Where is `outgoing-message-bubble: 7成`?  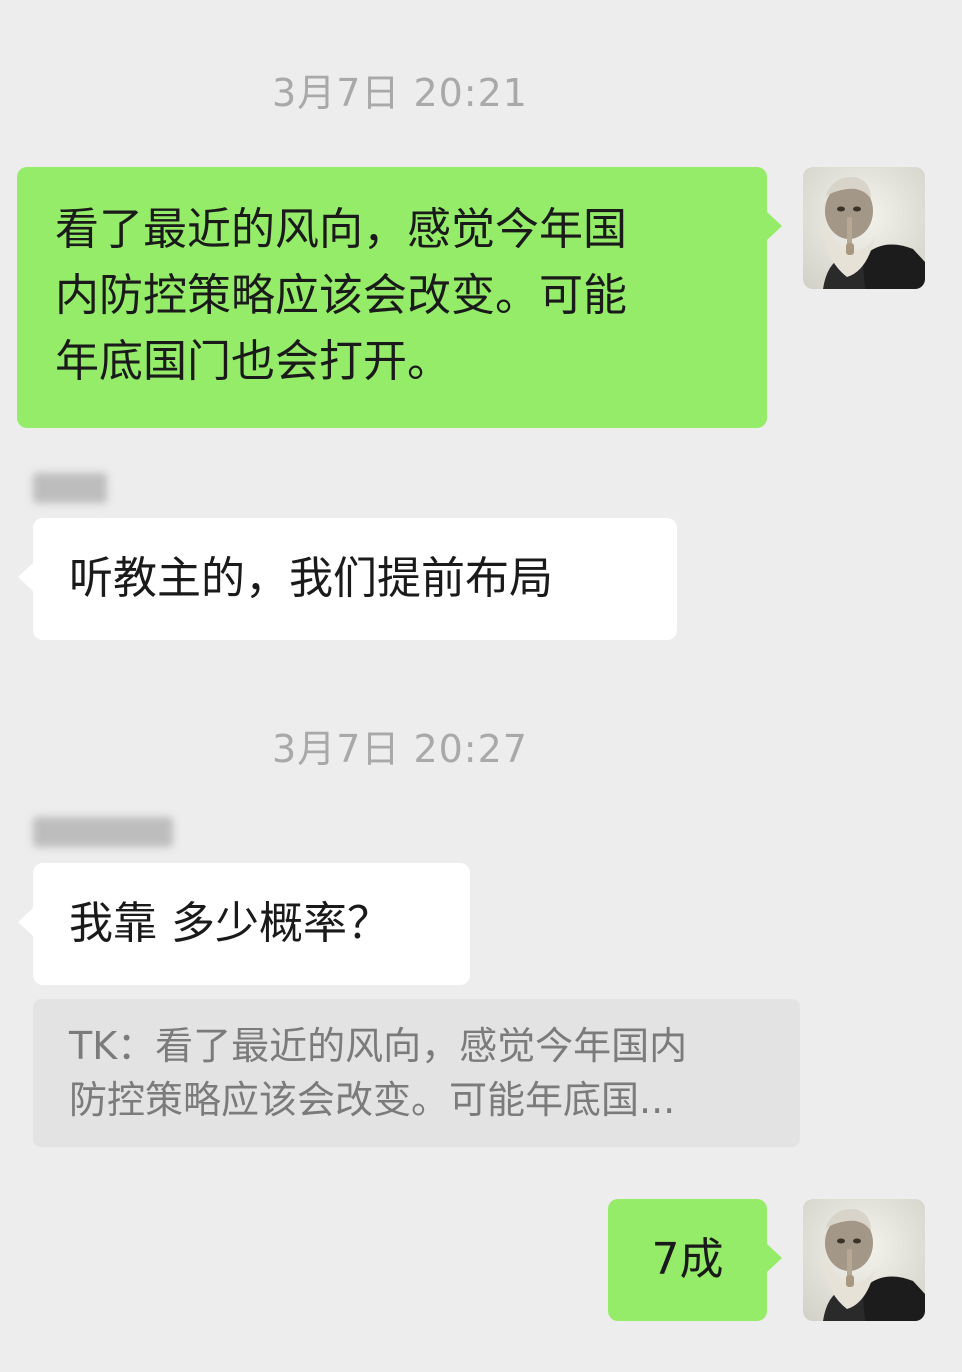 outgoing-message-bubble: 7成 is located at coordinates (695, 1260).